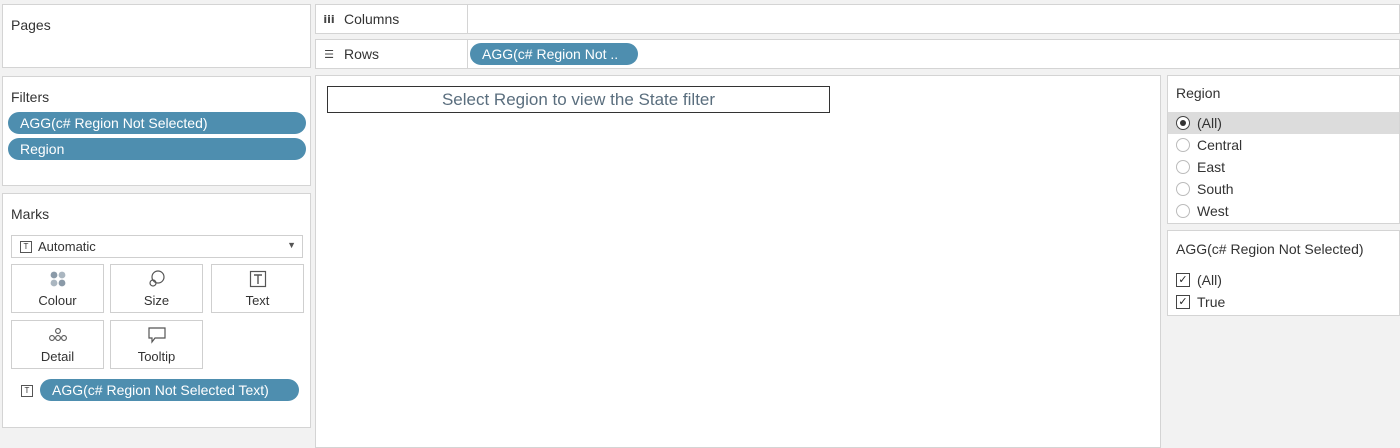 The image size is (1400, 448). I want to click on region-option-label: South, so click(1215, 189).